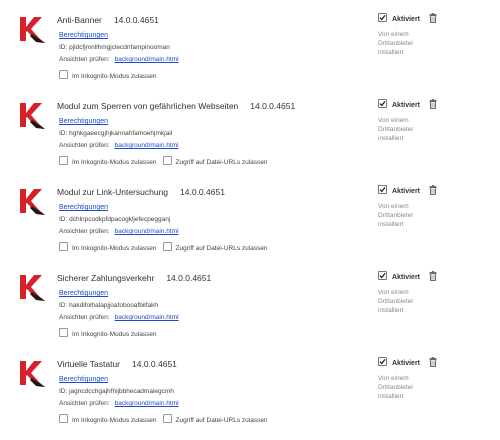 The image size is (500, 440). Describe the element at coordinates (79, 20) in the screenshot. I see `extension-name: Anti-Banner` at that location.